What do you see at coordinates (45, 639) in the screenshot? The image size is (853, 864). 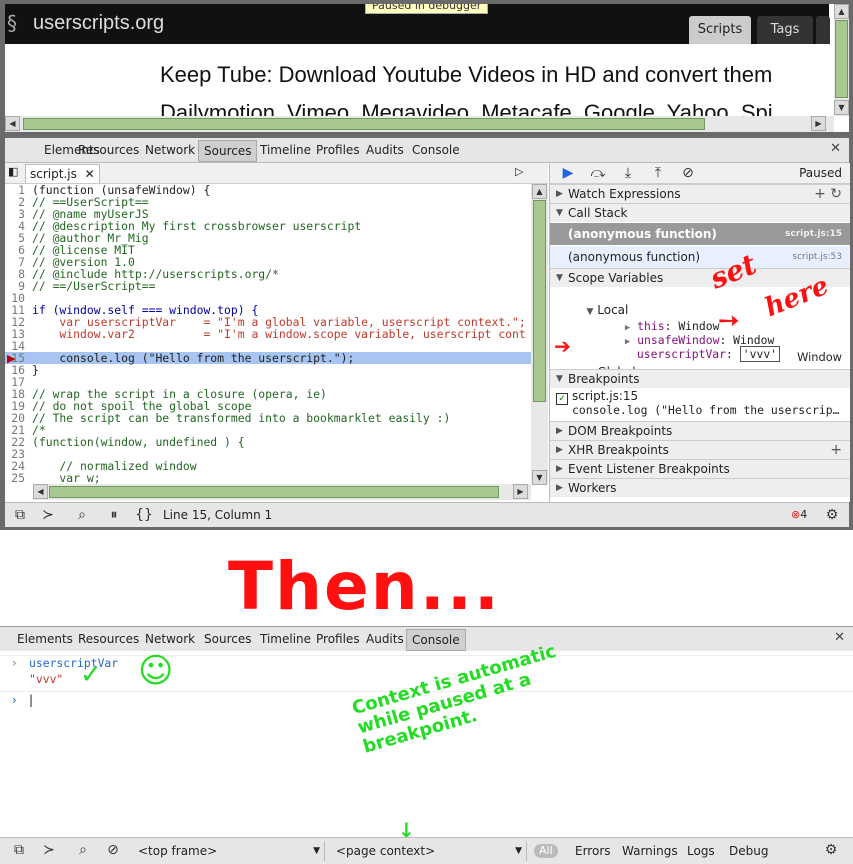 I see `tab-elements: Elements` at bounding box center [45, 639].